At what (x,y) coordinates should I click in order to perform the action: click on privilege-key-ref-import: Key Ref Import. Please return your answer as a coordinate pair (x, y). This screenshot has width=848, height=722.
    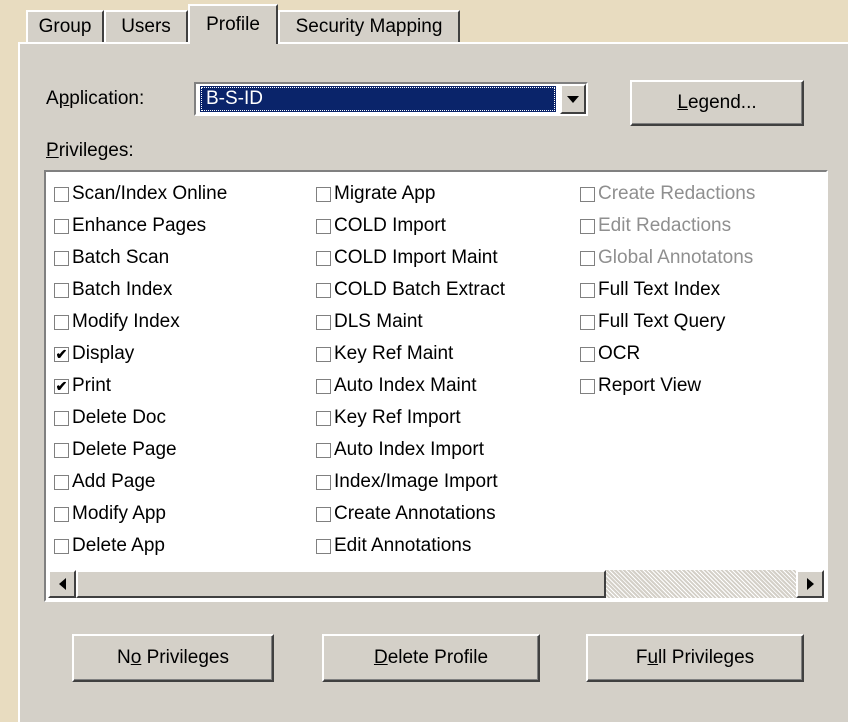
    Looking at the image, I should click on (410, 418).